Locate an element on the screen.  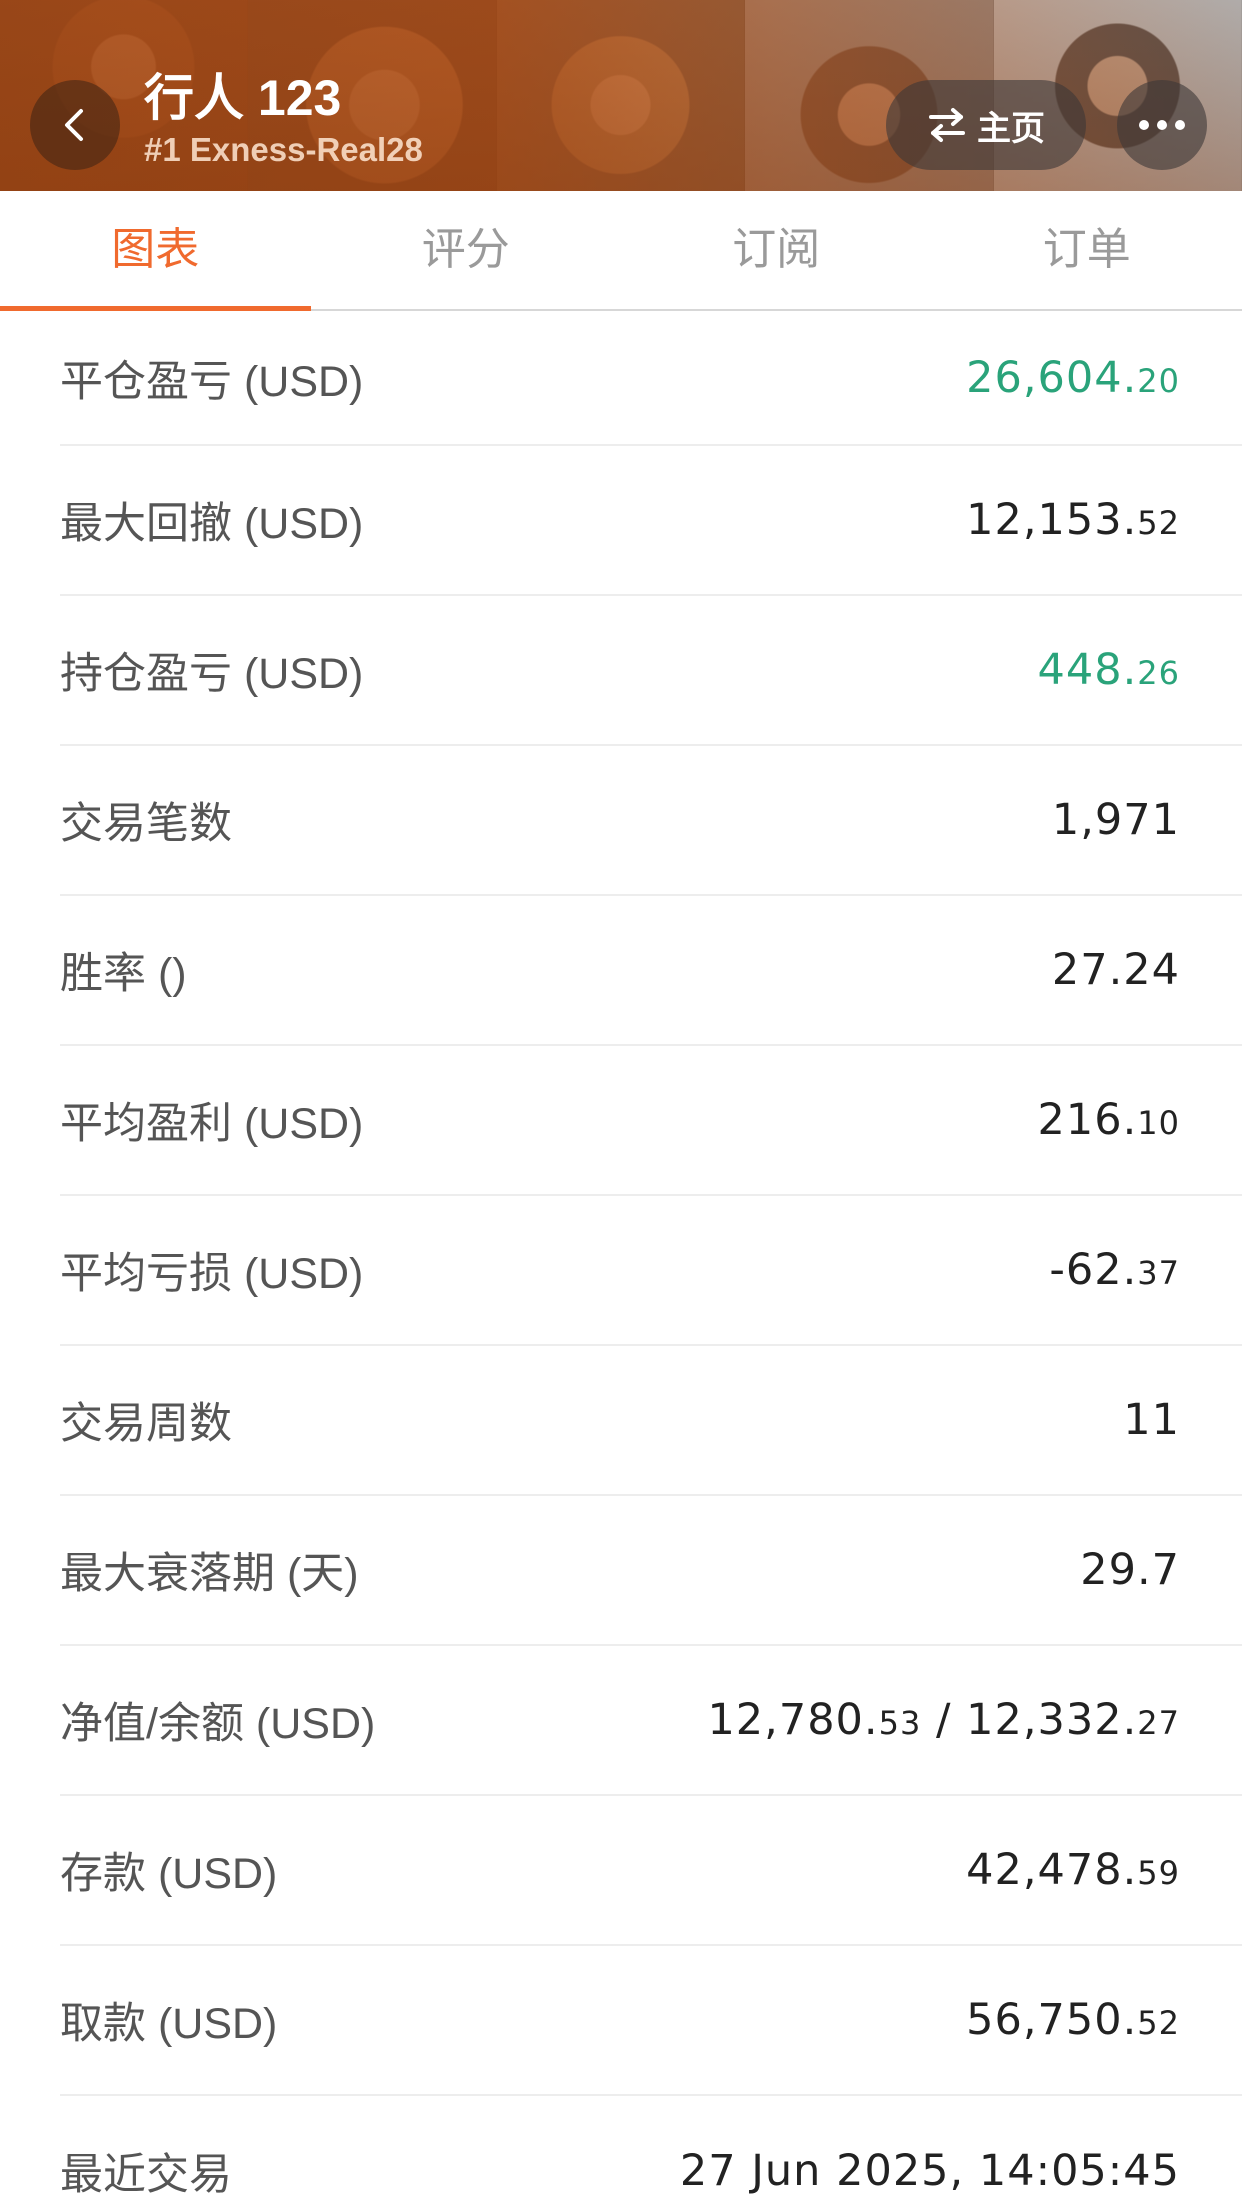
stat-row-avg-loss: 平均亏损 (USD) -62. 37 is located at coordinates (651, 1271).